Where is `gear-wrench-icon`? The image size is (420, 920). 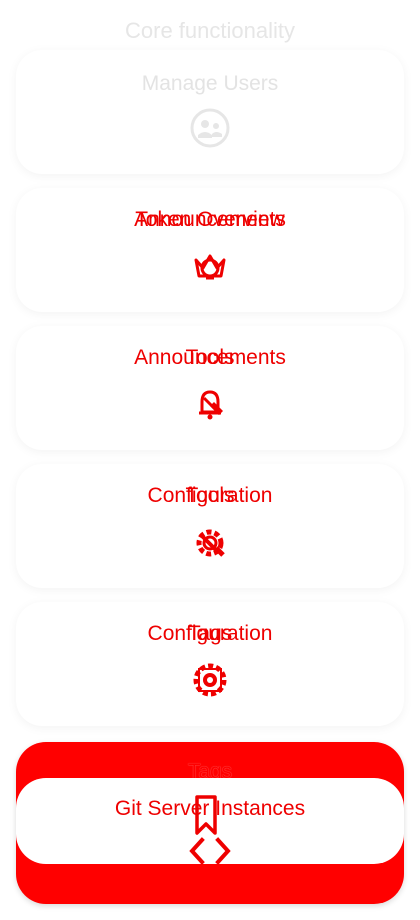
gear-wrench-icon is located at coordinates (210, 542).